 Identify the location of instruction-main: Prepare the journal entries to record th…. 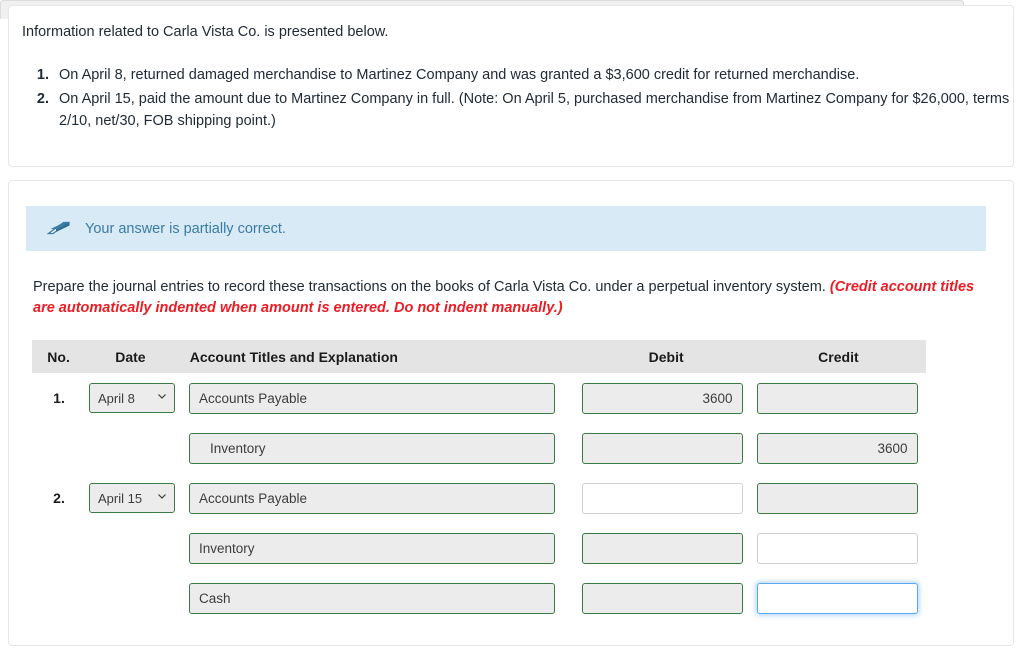
(429, 287).